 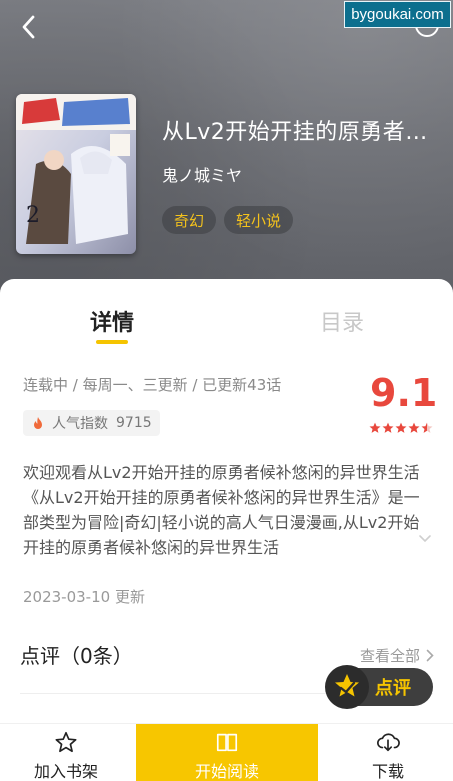 I want to click on add-to-shelf-button: 加入书架, so click(x=66, y=752).